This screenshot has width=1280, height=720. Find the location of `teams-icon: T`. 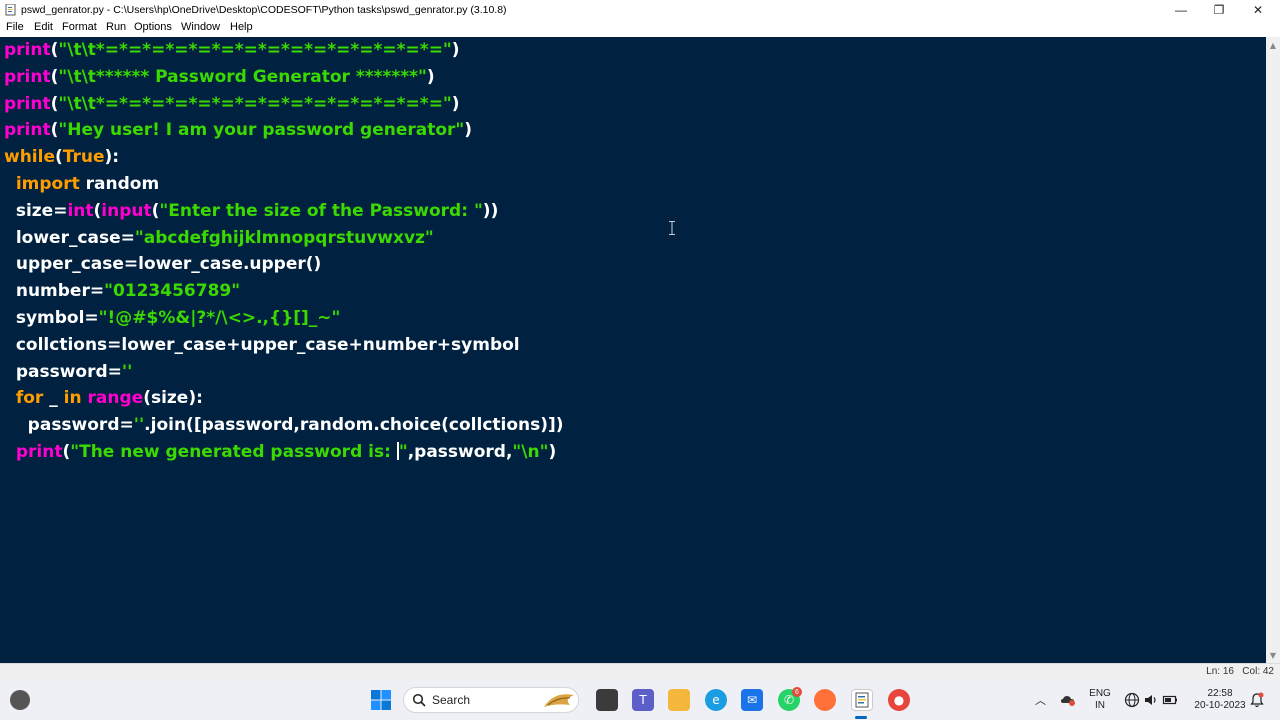

teams-icon: T is located at coordinates (643, 700).